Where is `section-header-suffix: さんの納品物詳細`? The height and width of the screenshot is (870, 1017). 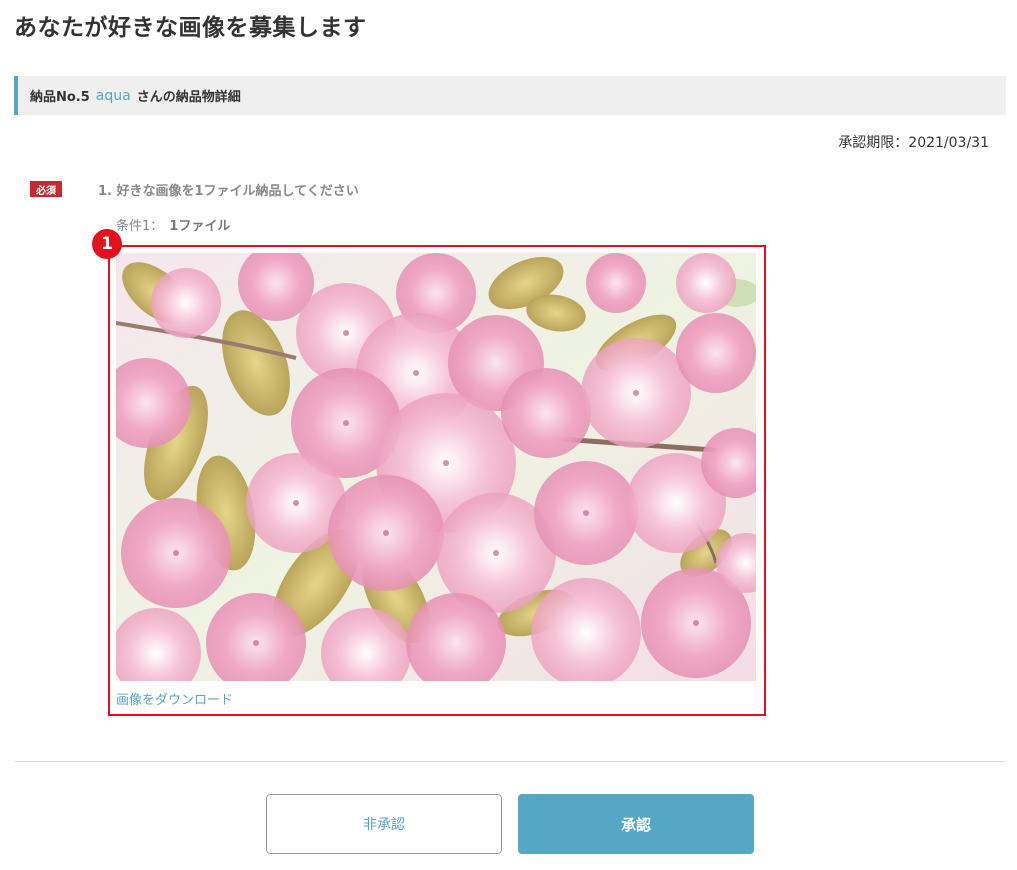 section-header-suffix: さんの納品物詳細 is located at coordinates (188, 97).